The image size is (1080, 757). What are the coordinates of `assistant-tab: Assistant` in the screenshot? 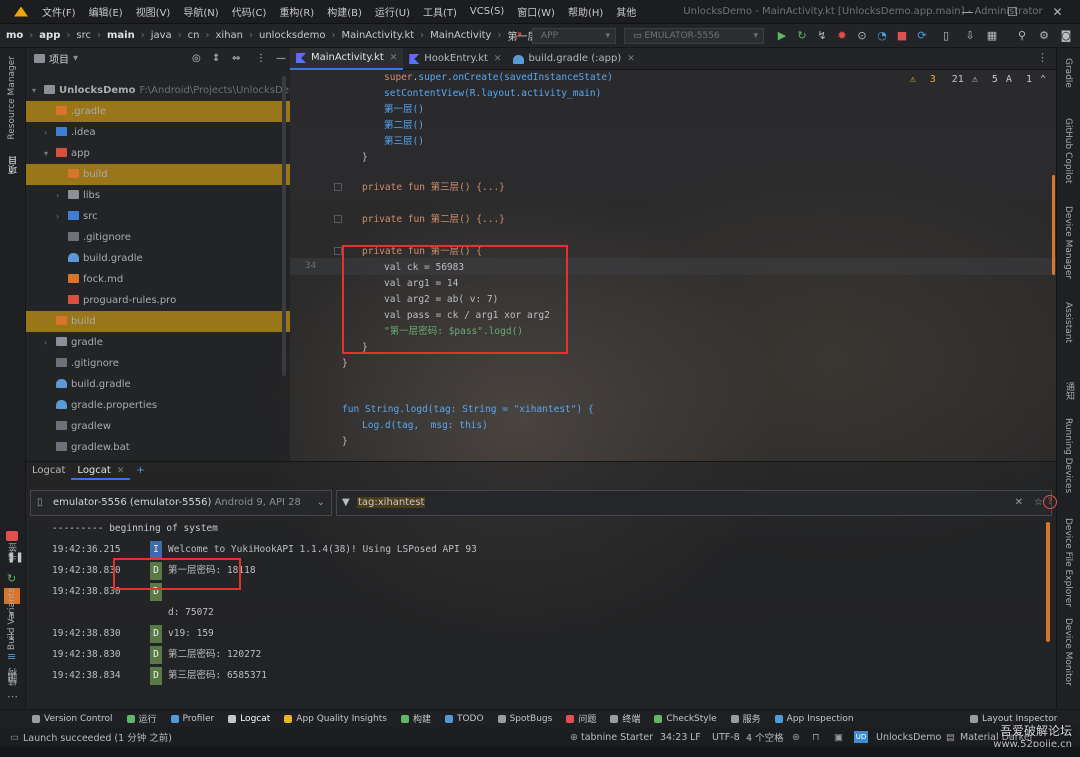 It's located at (1068, 322).